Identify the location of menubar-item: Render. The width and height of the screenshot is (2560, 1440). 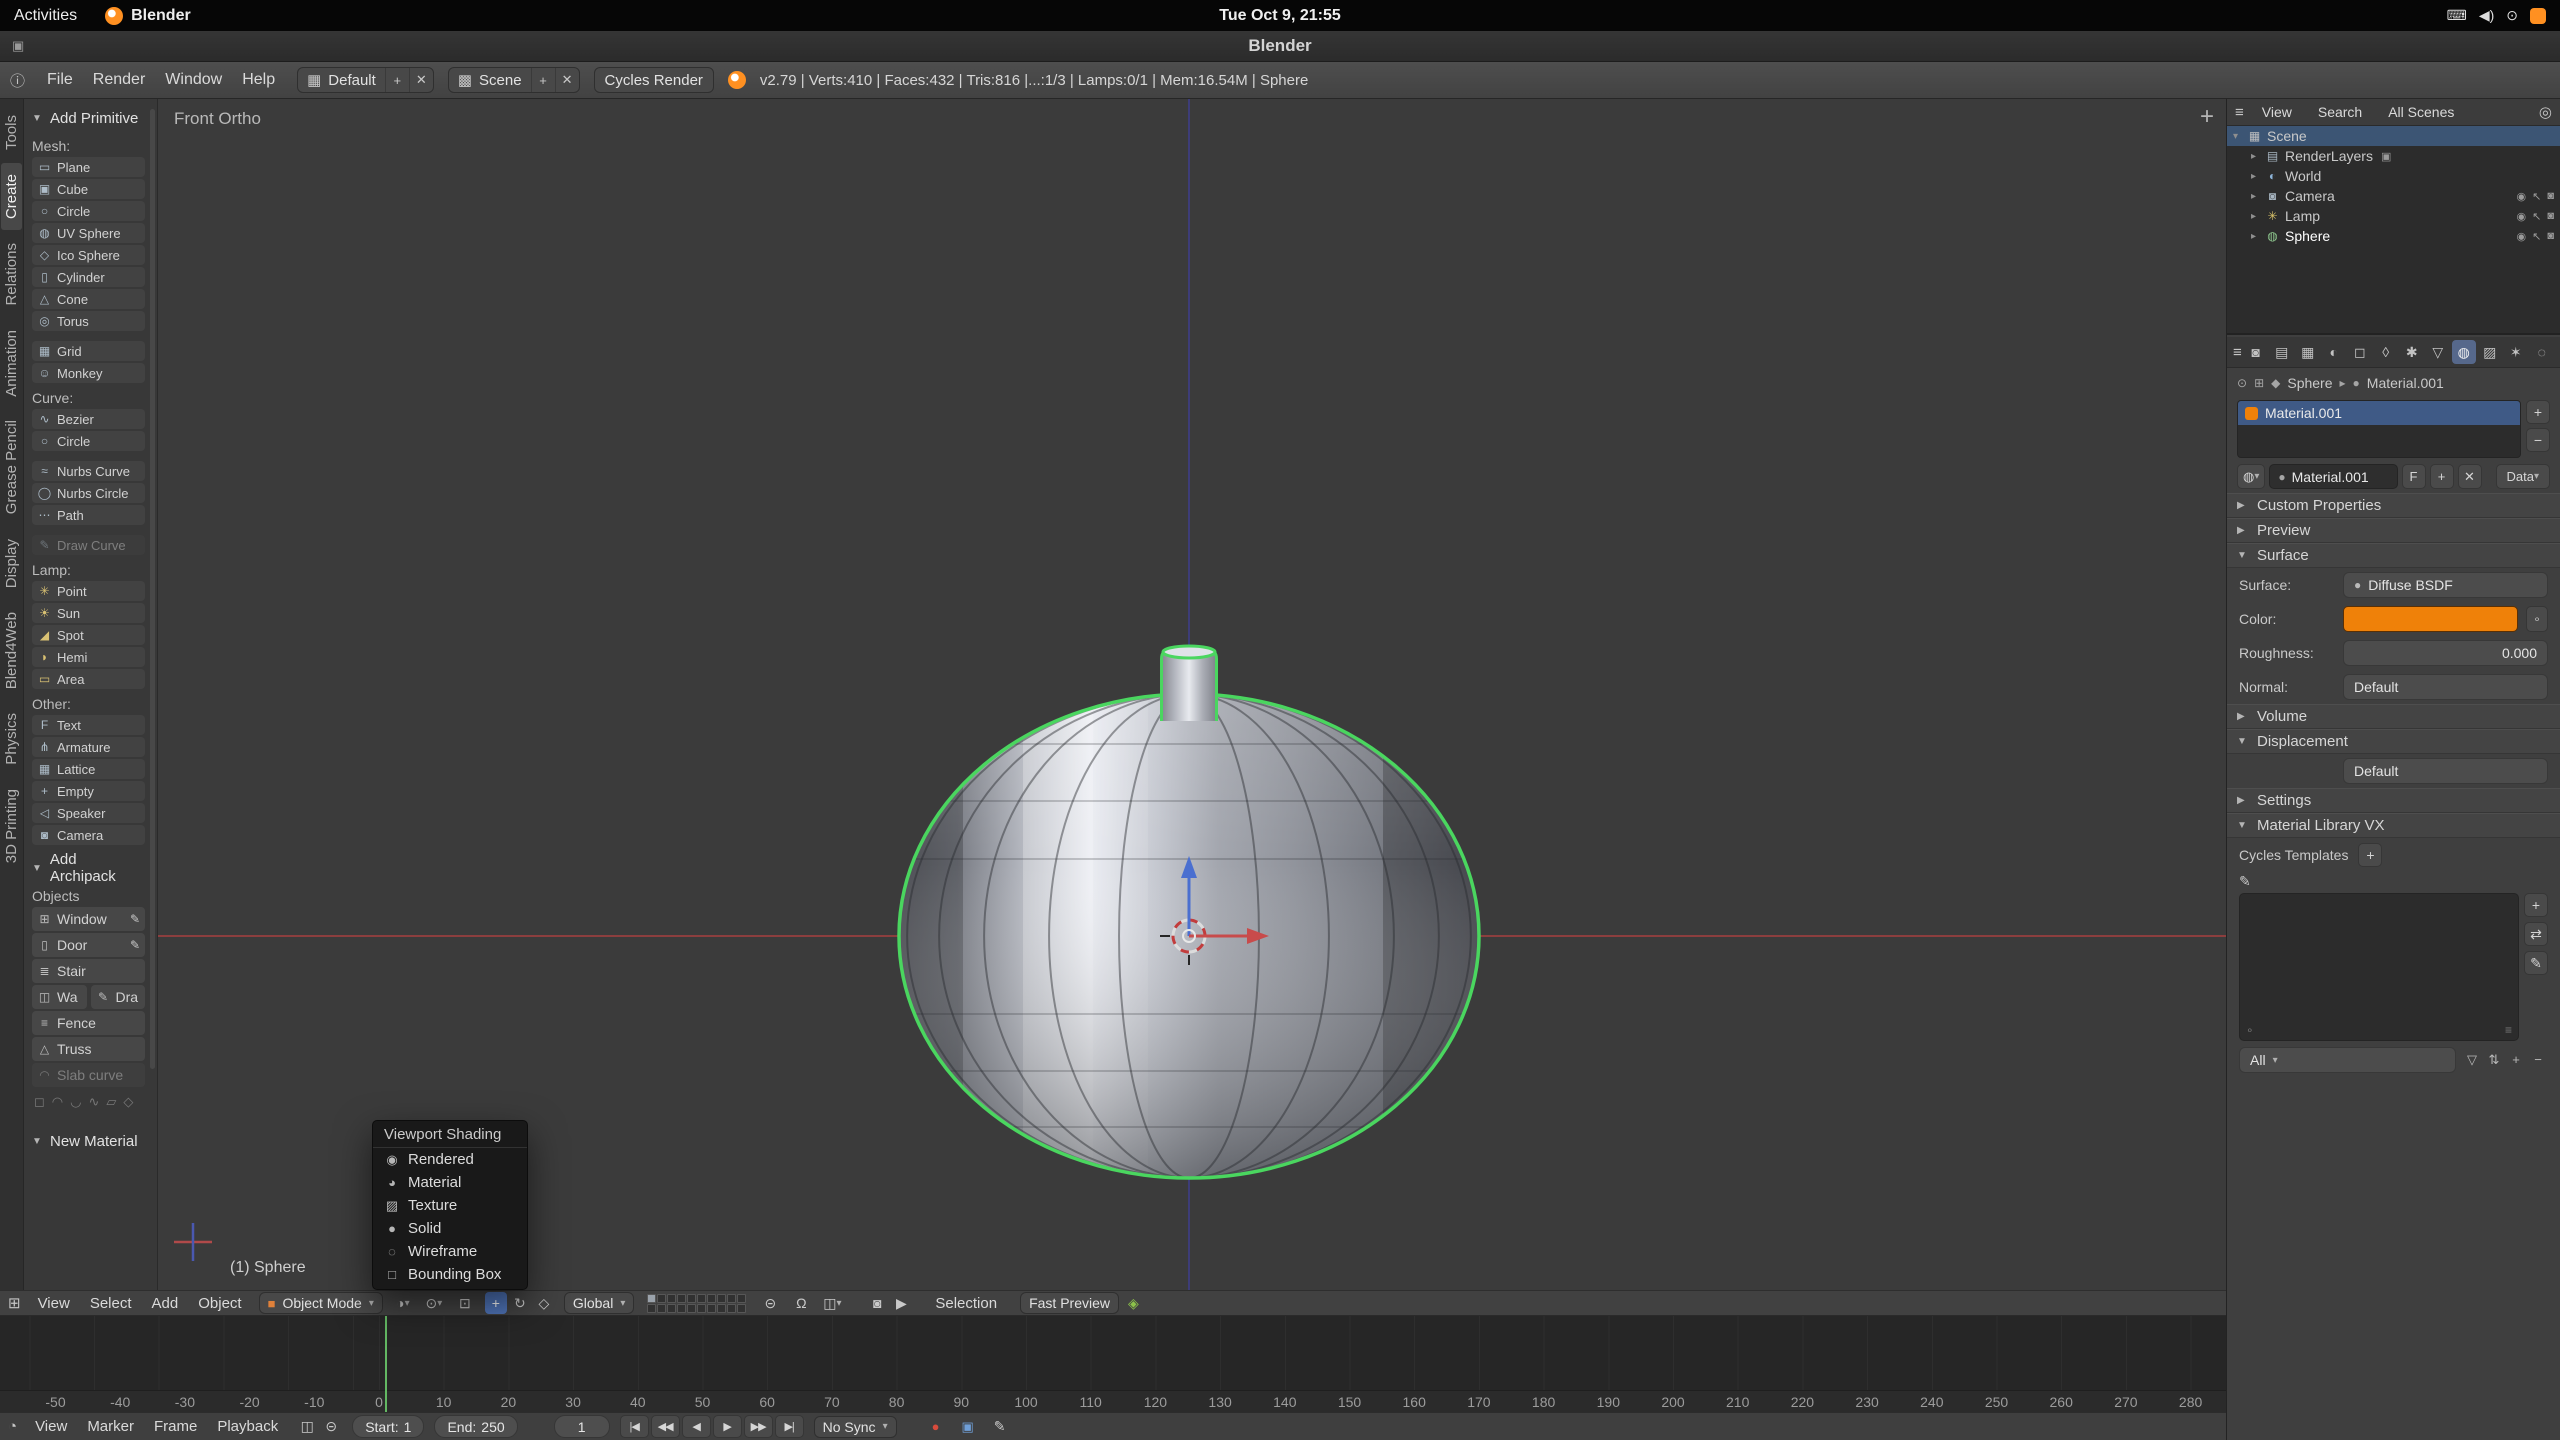
(119, 80).